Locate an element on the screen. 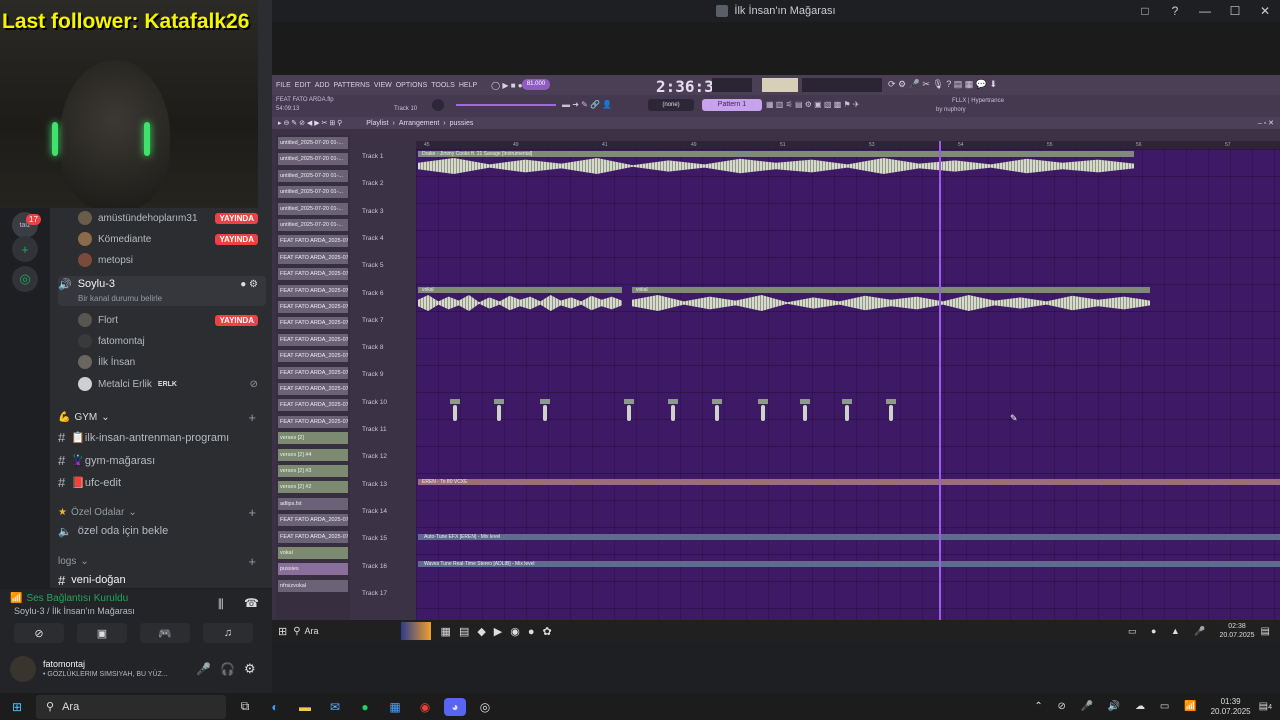 The width and height of the screenshot is (1280, 720). news-title: FLLX | Hypertrance is located at coordinates (978, 101).